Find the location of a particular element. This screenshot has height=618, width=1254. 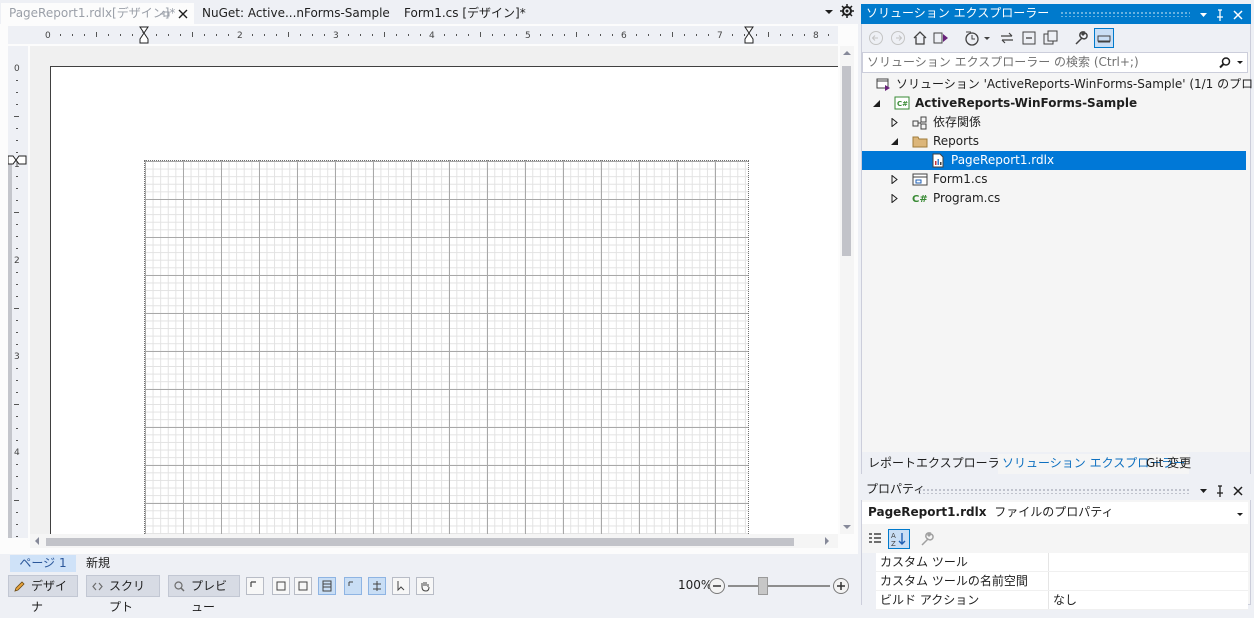

scroll-down-icon is located at coordinates (847, 527).